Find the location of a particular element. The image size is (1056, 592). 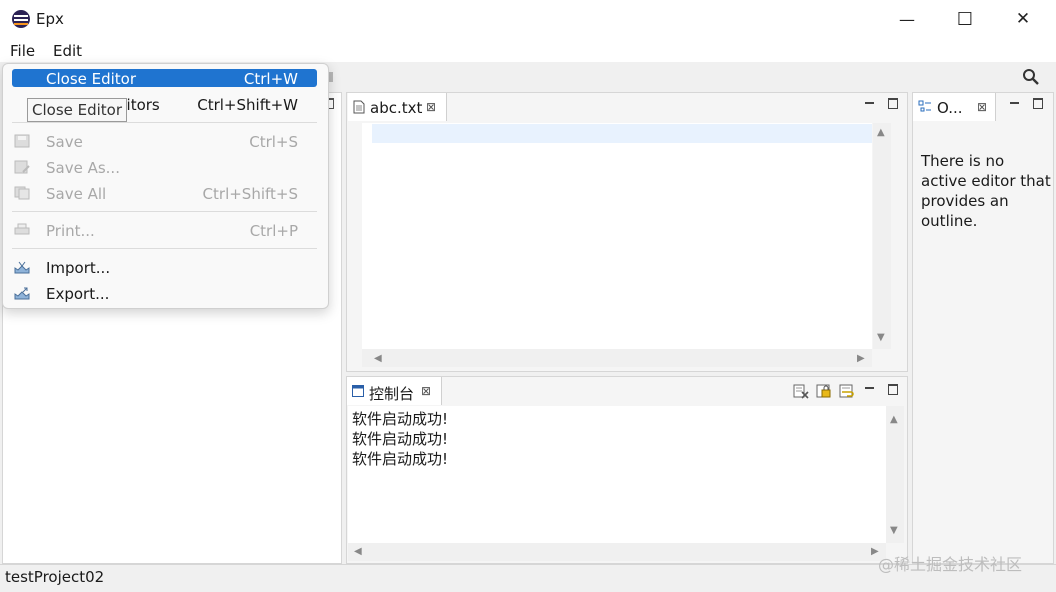

tooltip: Close Editor is located at coordinates (77, 110).